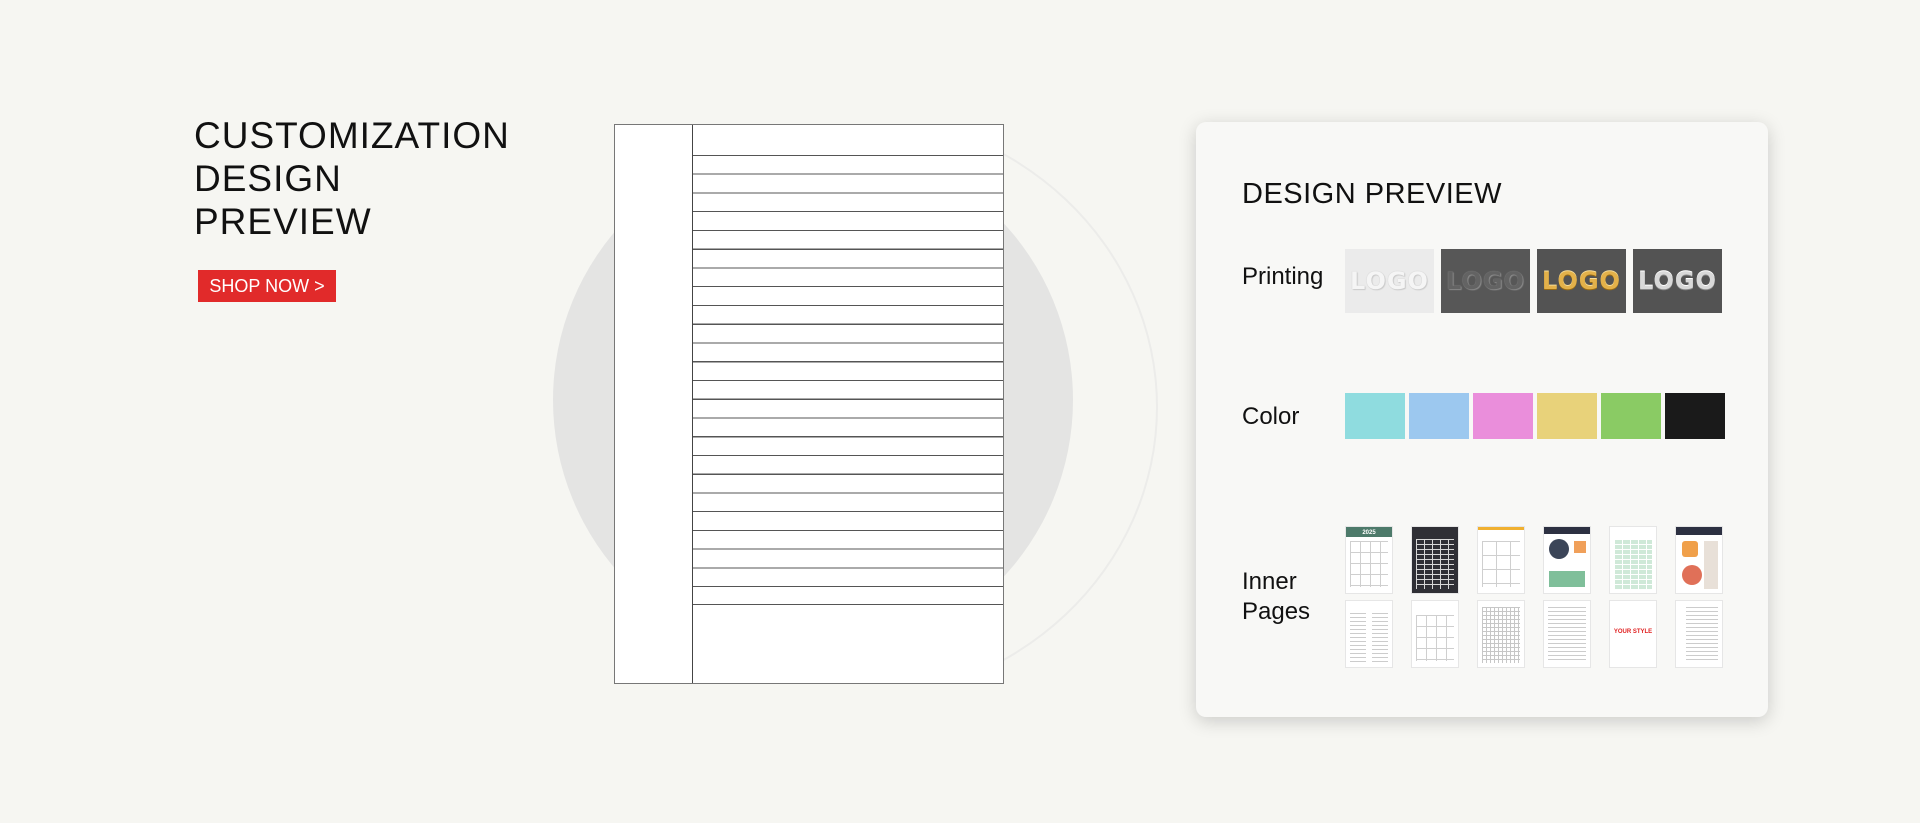 The image size is (1920, 823). Describe the element at coordinates (1485, 281) in the screenshot. I see `printing-option-dark-deboss: LOGO` at that location.